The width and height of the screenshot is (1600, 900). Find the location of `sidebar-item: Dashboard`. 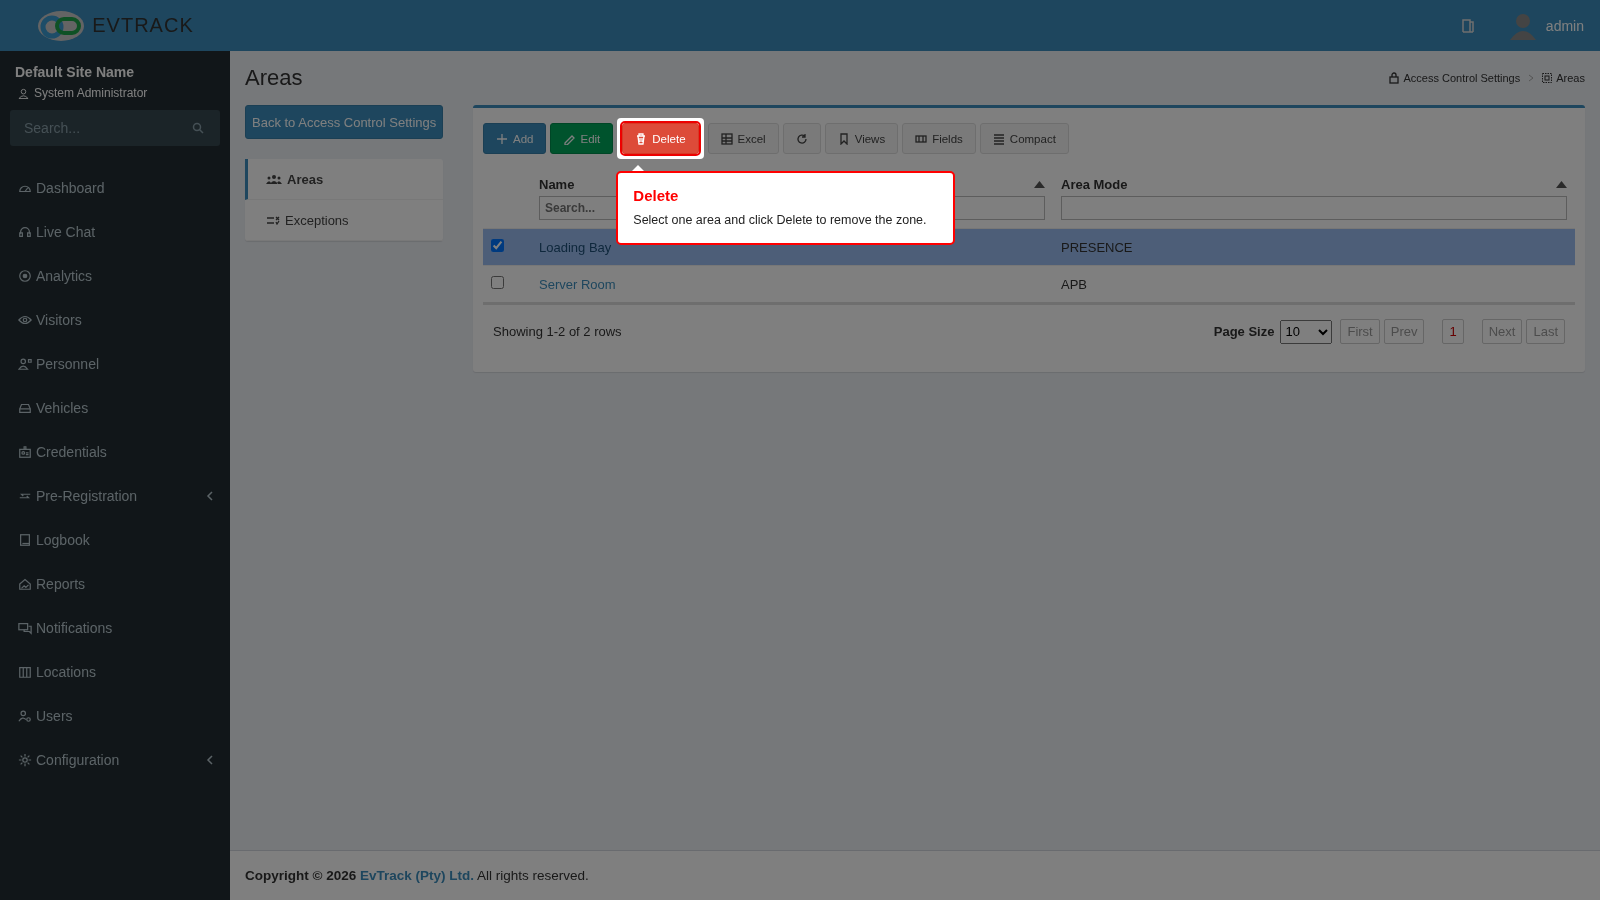

sidebar-item: Dashboard is located at coordinates (115, 188).